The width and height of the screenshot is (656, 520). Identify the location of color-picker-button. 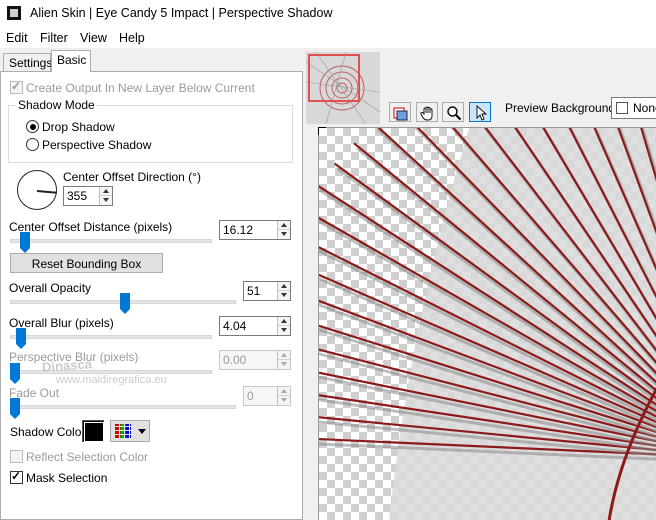
(130, 431).